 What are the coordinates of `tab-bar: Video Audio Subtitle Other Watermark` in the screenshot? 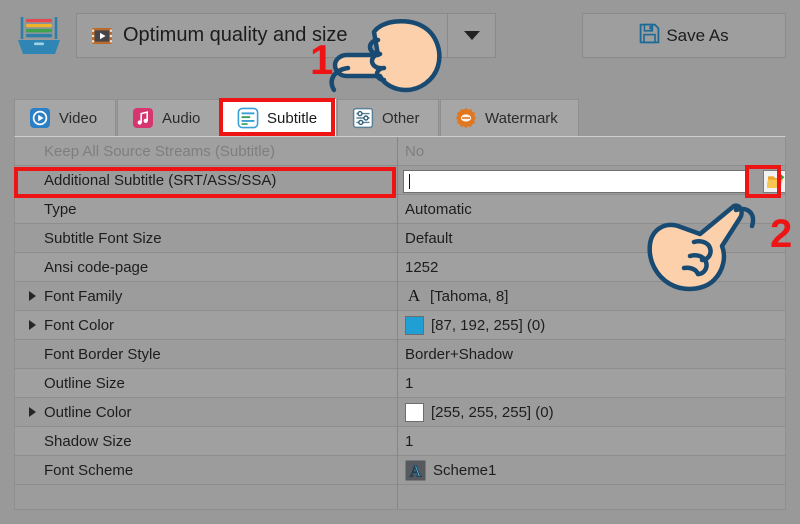 It's located at (400, 117).